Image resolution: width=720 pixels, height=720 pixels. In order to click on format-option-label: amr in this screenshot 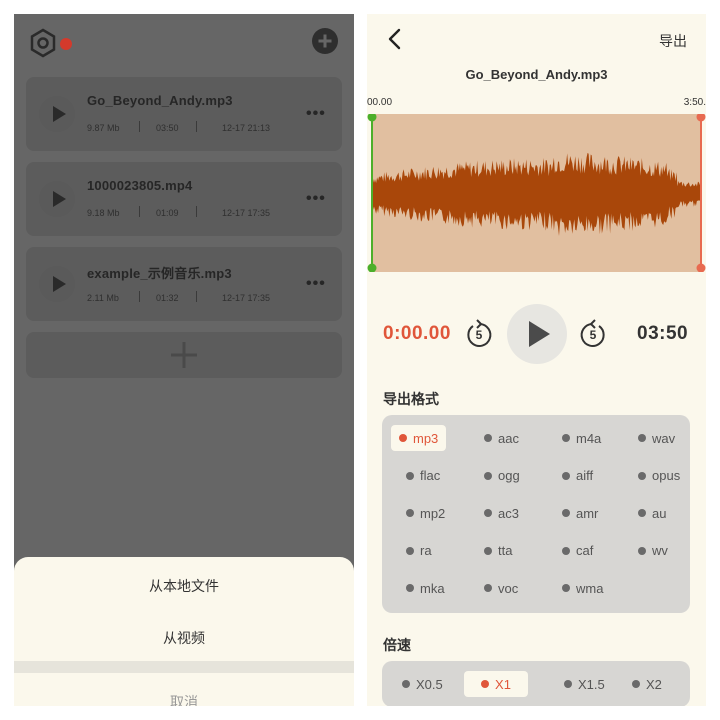, I will do `click(587, 513)`.